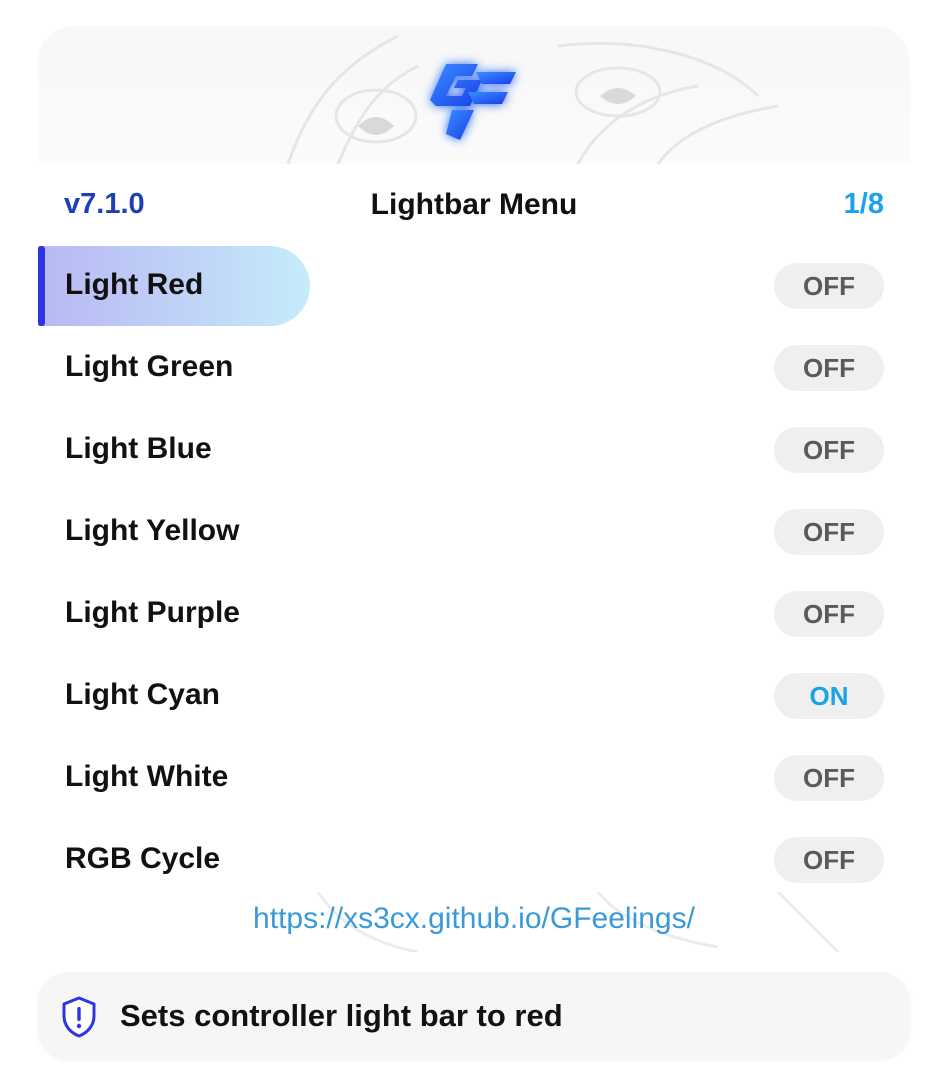 This screenshot has width=944, height=1080. Describe the element at coordinates (138, 448) in the screenshot. I see `menu-item-label: Light Blue` at that location.